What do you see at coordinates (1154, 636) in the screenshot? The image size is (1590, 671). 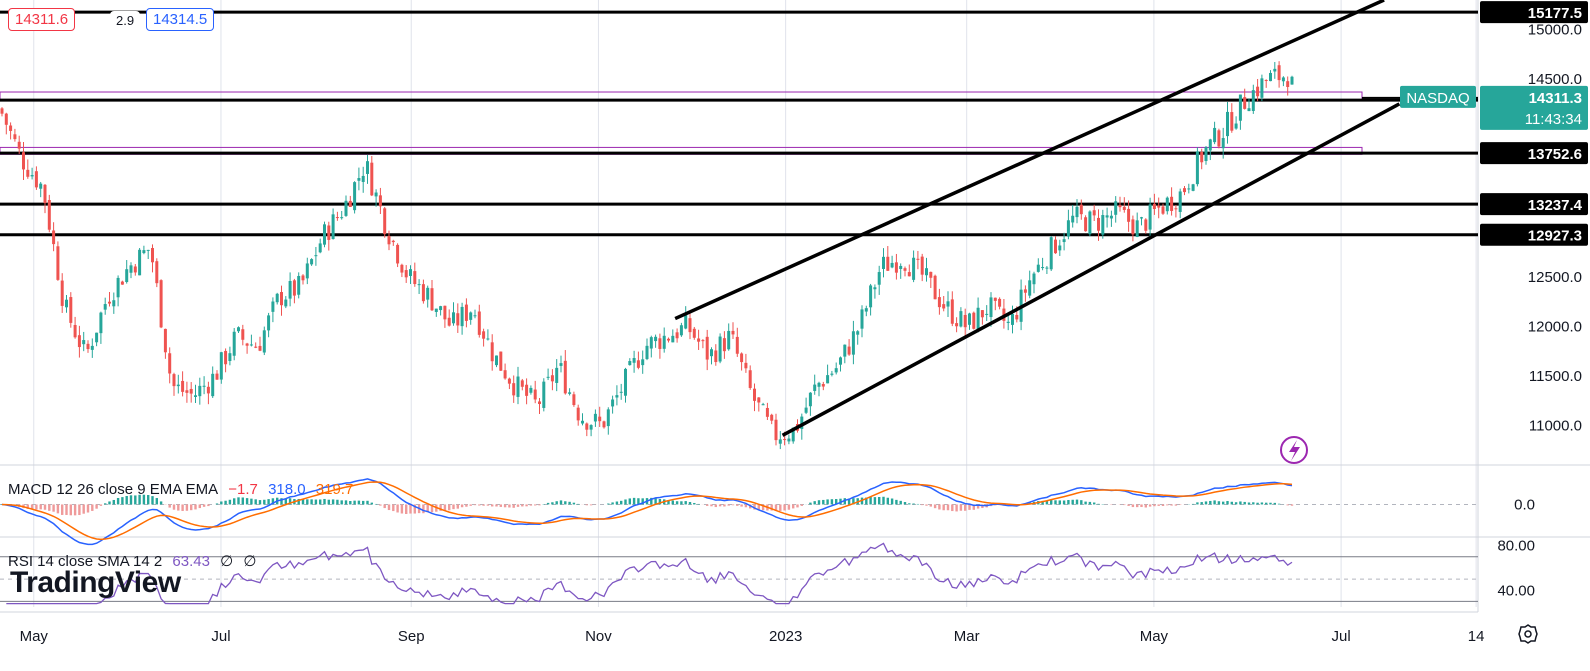 I see `time-tick-label: May` at bounding box center [1154, 636].